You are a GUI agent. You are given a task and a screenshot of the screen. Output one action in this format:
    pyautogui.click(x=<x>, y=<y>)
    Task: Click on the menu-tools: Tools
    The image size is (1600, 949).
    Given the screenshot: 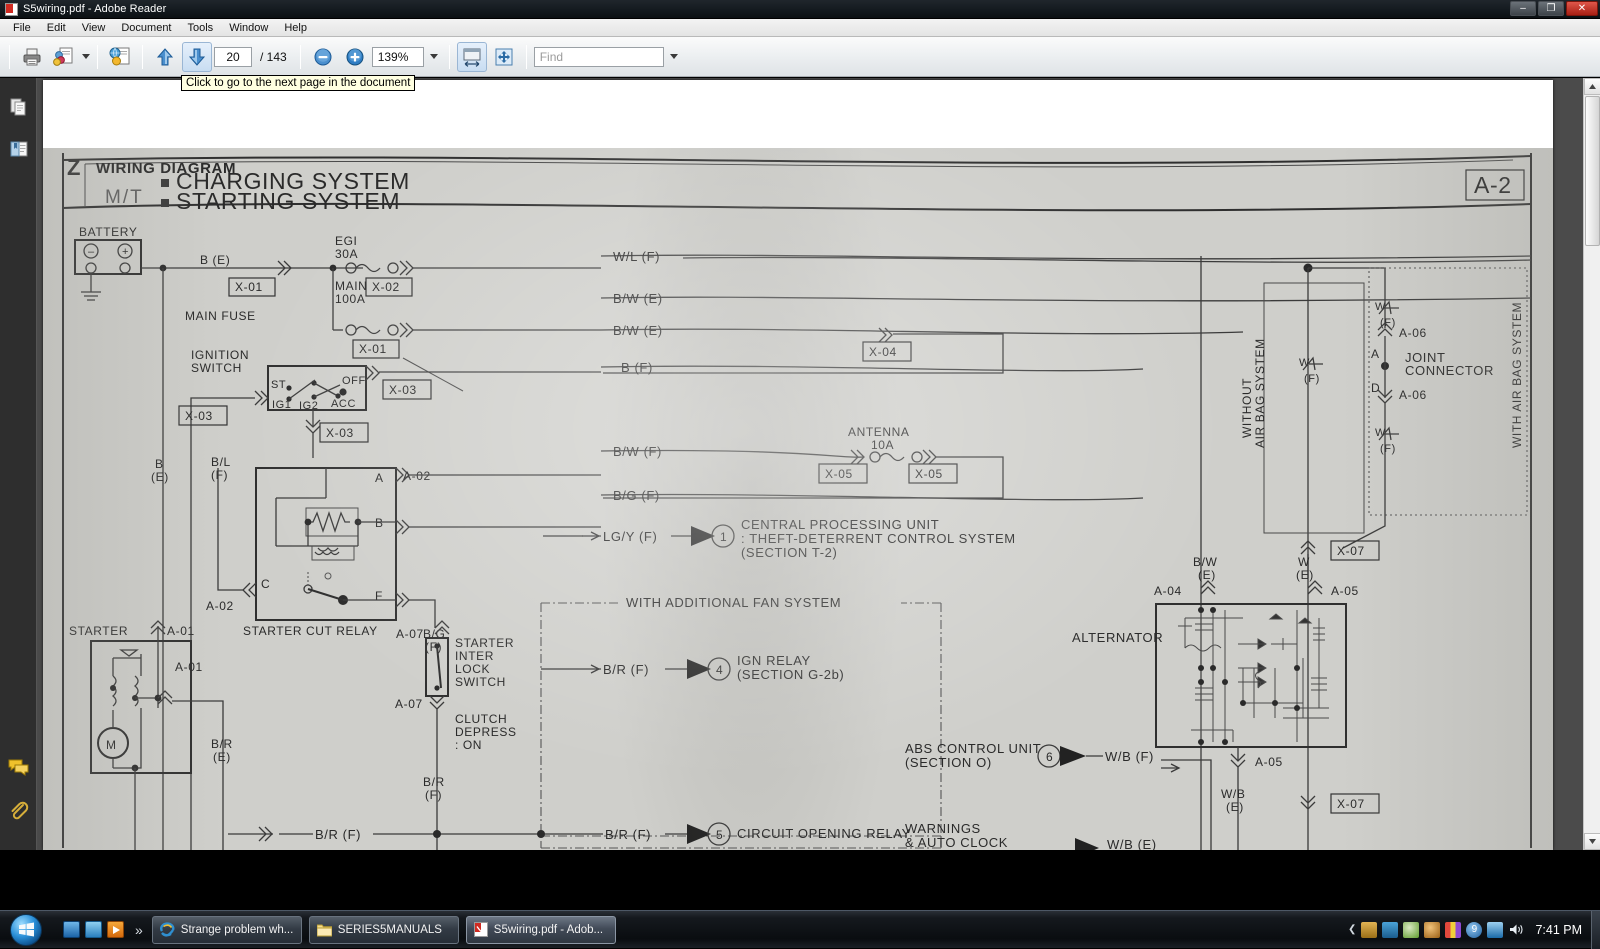 What is the action you would take?
    pyautogui.click(x=201, y=28)
    